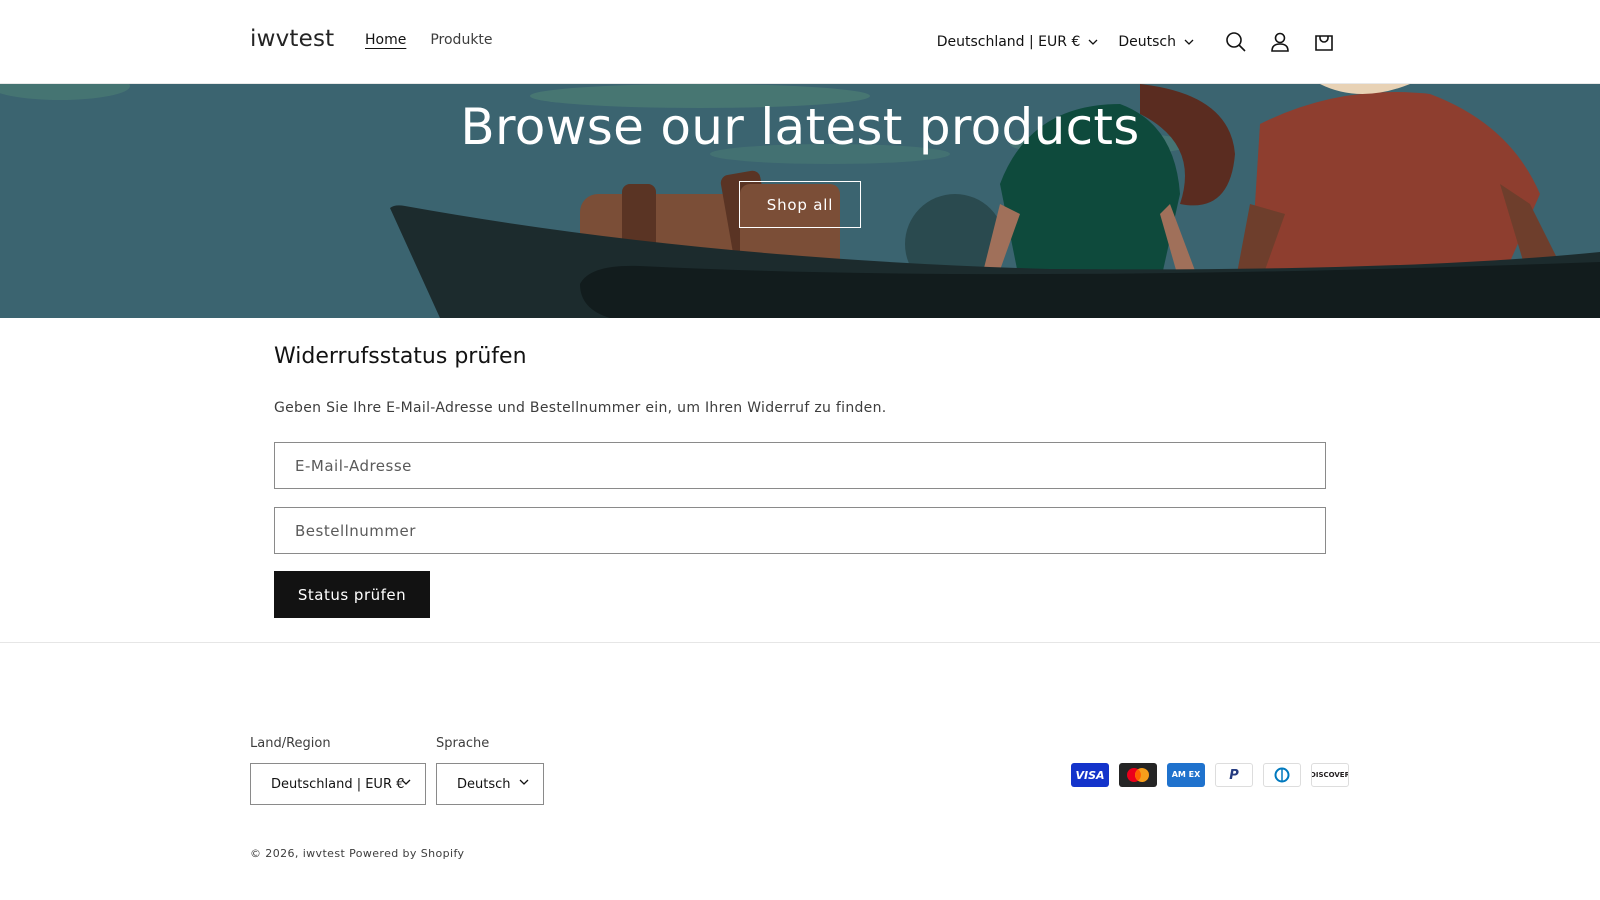 The width and height of the screenshot is (1600, 900). What do you see at coordinates (1280, 42) in the screenshot?
I see `account-icon` at bounding box center [1280, 42].